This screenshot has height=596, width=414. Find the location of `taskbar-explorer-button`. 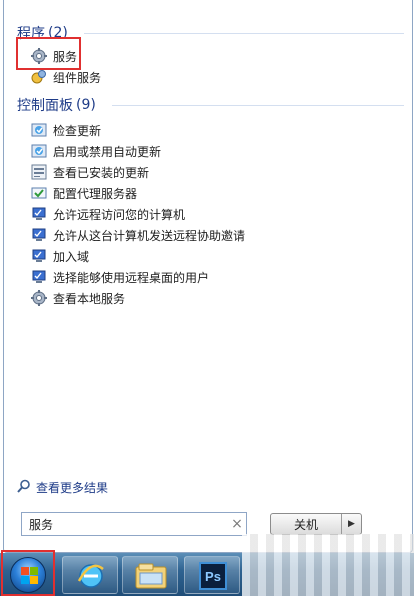

taskbar-explorer-button is located at coordinates (150, 575).